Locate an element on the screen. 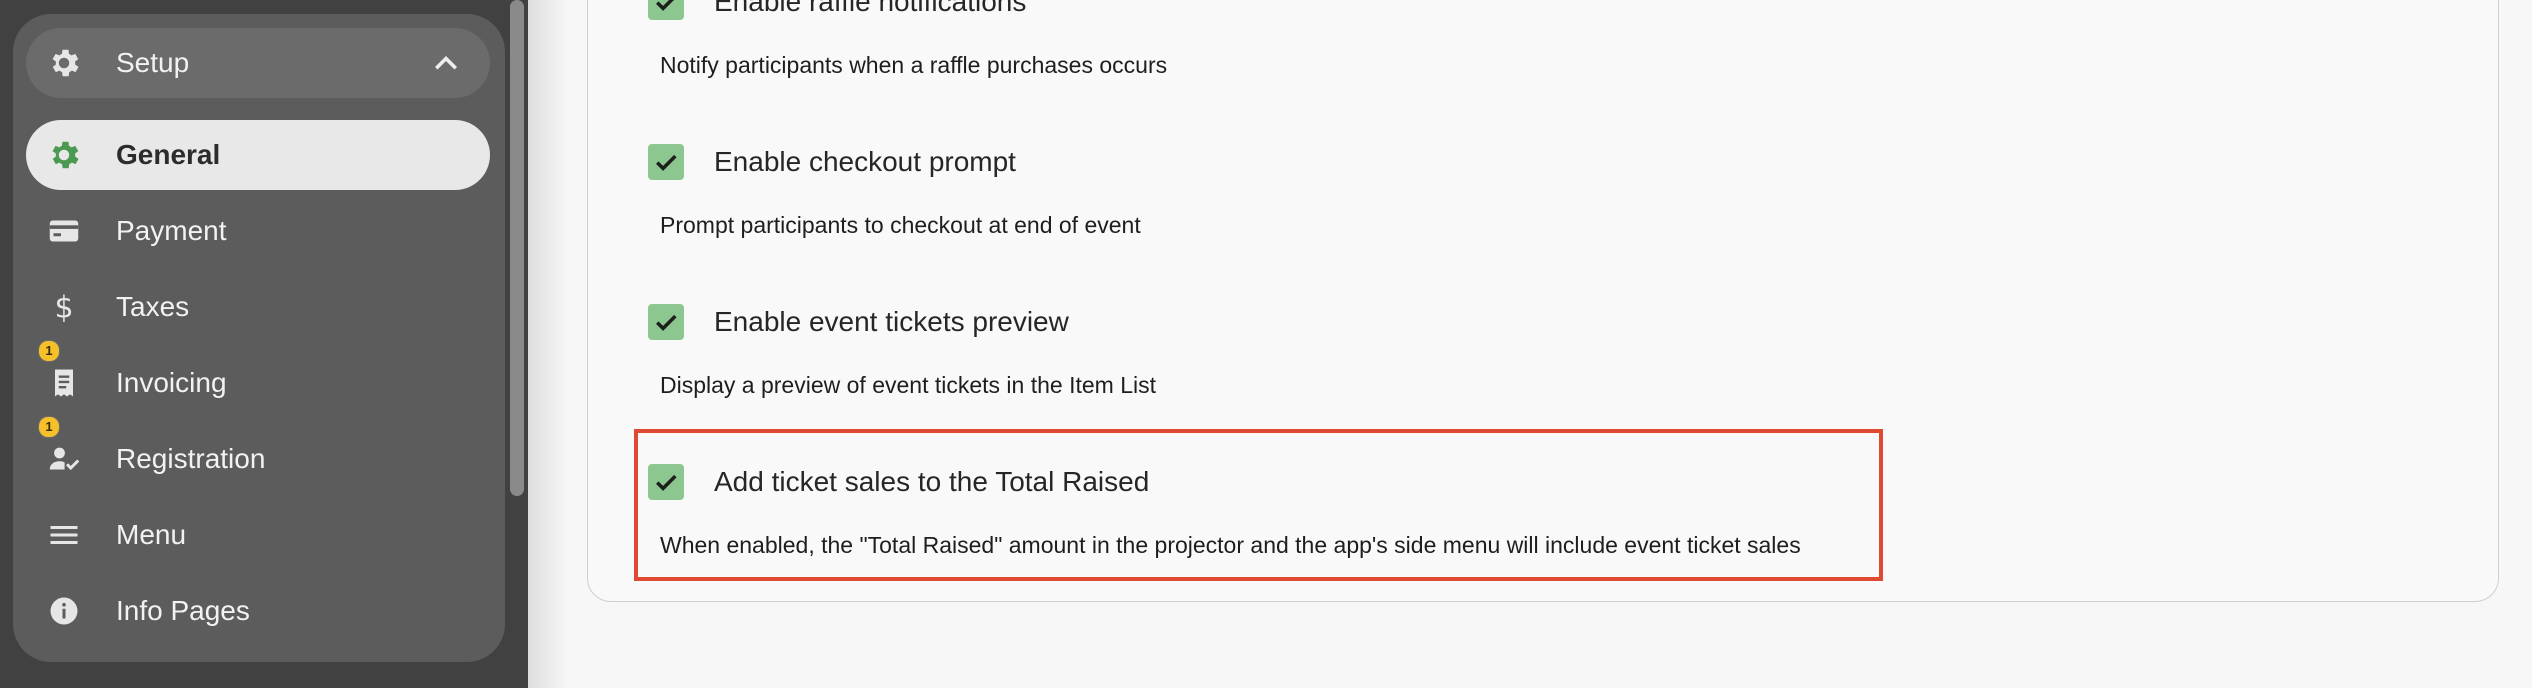  dollar-icon: $ is located at coordinates (64, 307).